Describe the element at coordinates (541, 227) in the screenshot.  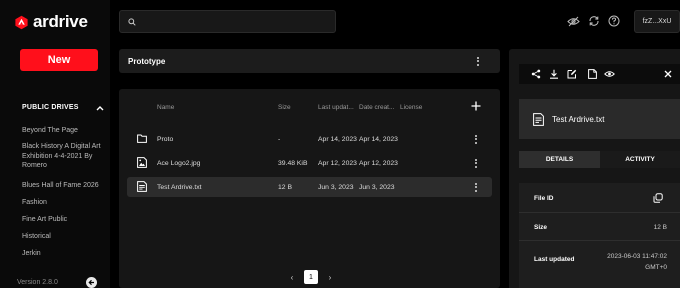
I see `size-label: Size` at that location.